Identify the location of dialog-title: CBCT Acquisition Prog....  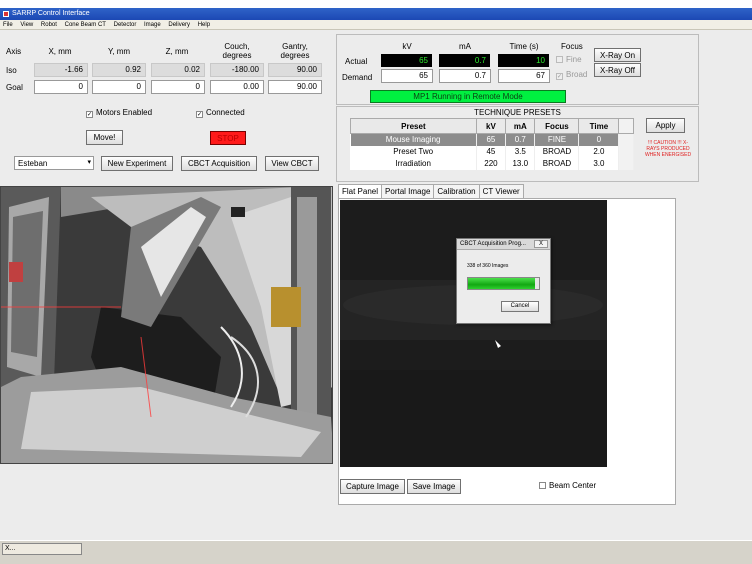
(493, 244).